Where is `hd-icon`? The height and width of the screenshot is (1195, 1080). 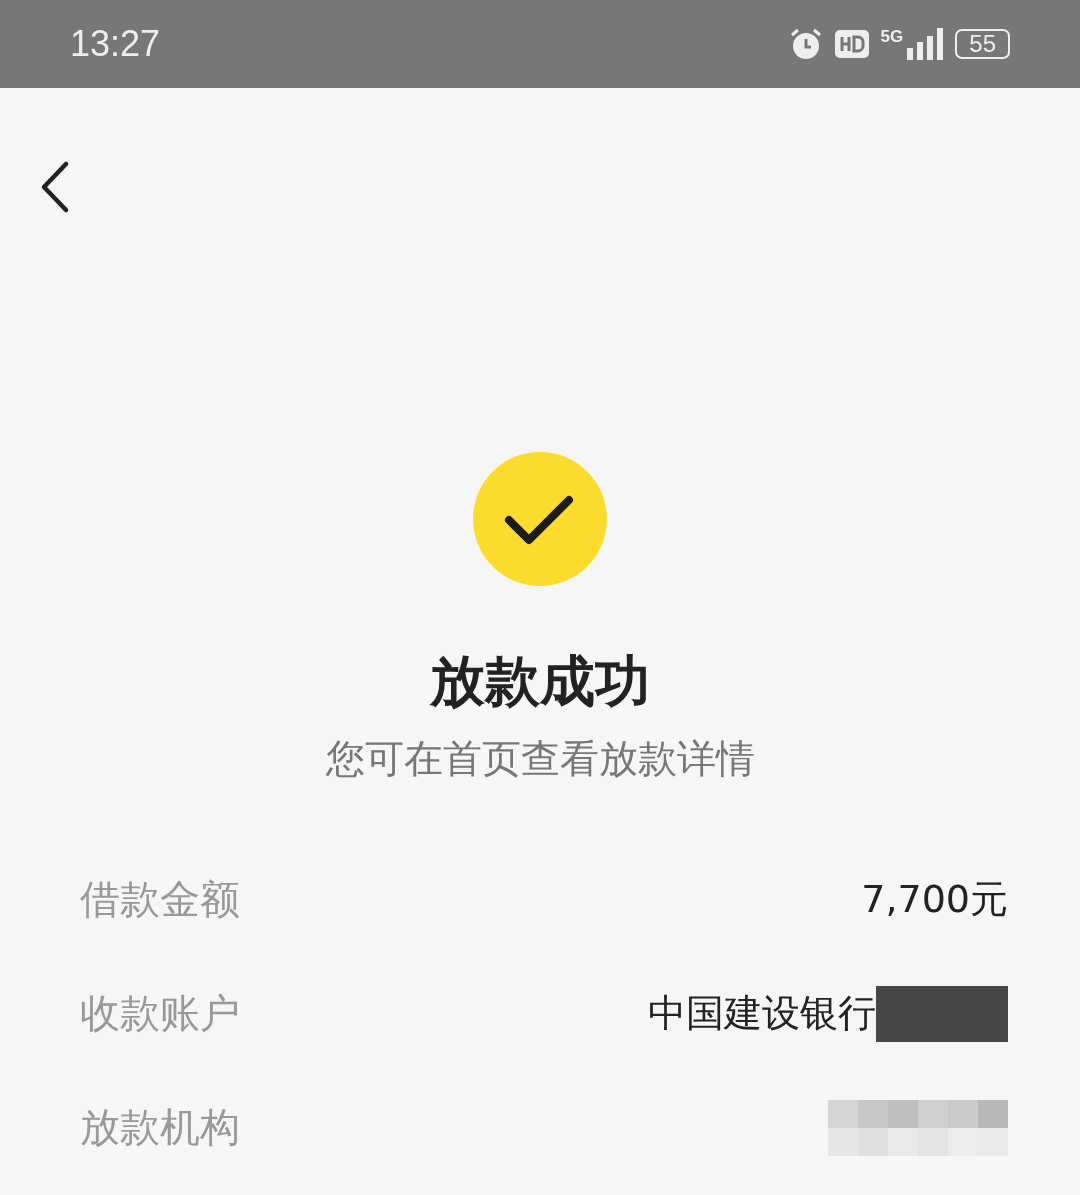
hd-icon is located at coordinates (851, 44).